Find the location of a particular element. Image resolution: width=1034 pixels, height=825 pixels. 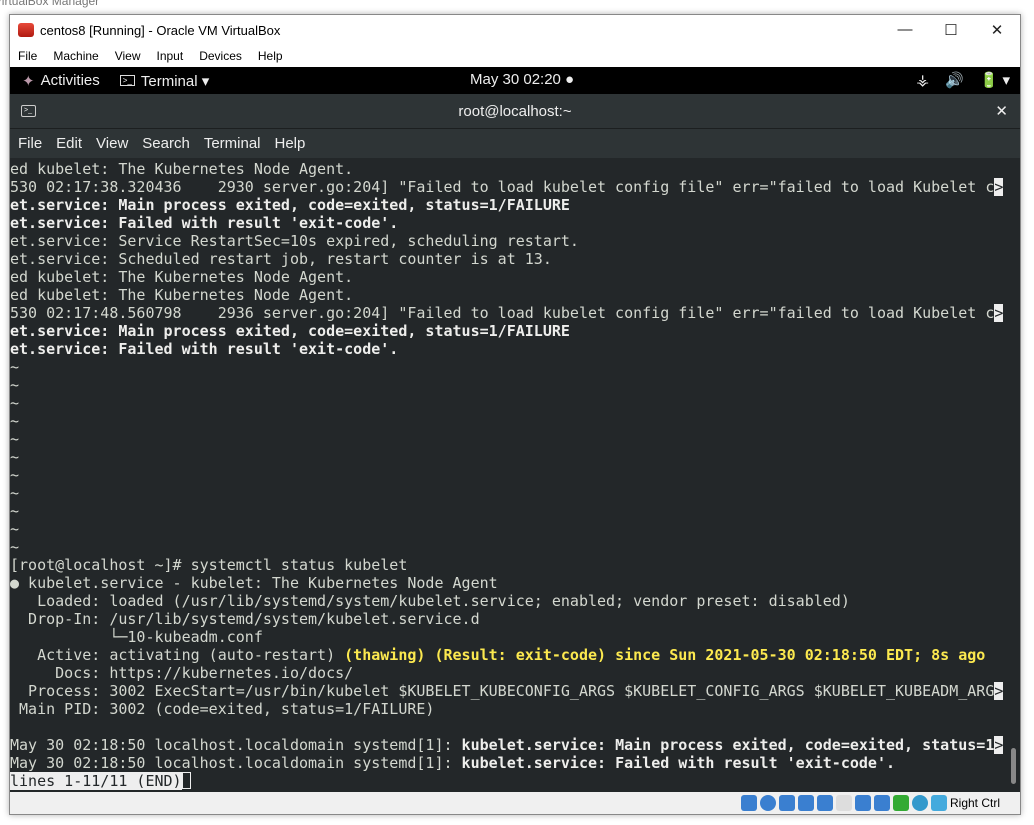

terminal-line: Docs: https://kubernetes.io/docs/ is located at coordinates (515, 673).